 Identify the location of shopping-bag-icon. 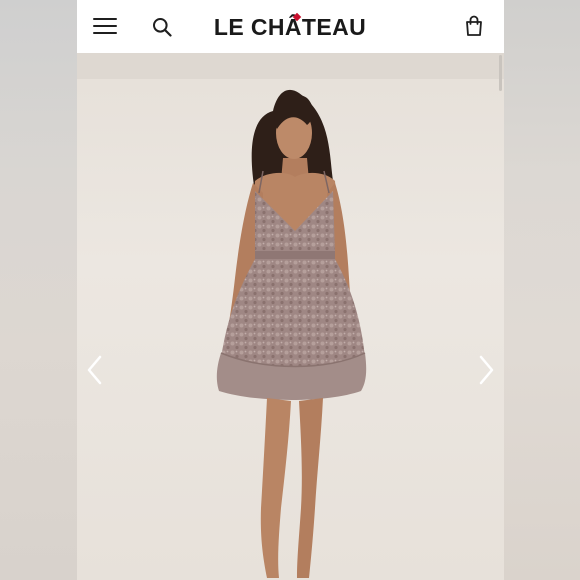
(474, 26).